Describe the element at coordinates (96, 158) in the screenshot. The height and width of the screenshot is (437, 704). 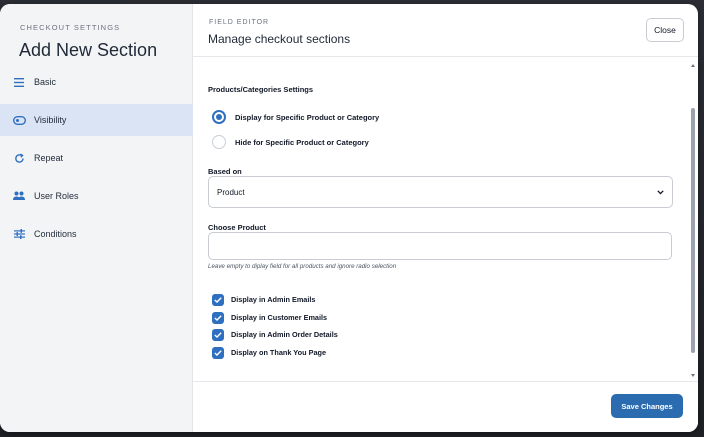
I see `sidebar-item-repeat: Repeat` at that location.